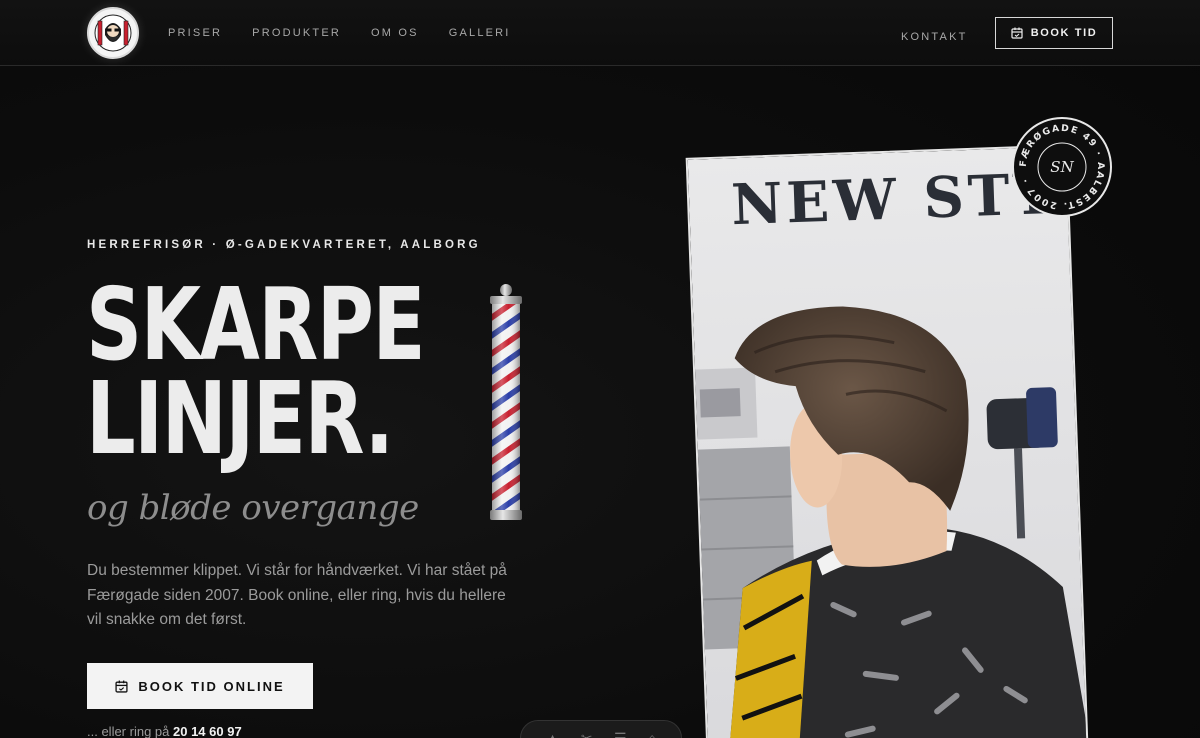 The image size is (1200, 738). I want to click on established-badge: FÆRØGADE 49 · AALBEST. 2007 · SN, so click(1062, 167).